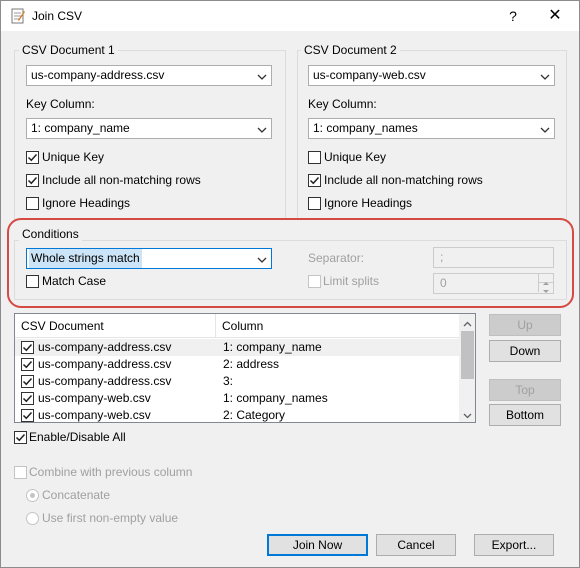 This screenshot has width=580, height=568. I want to click on csv-document-2-legend: CSV Document 2, so click(350, 50).